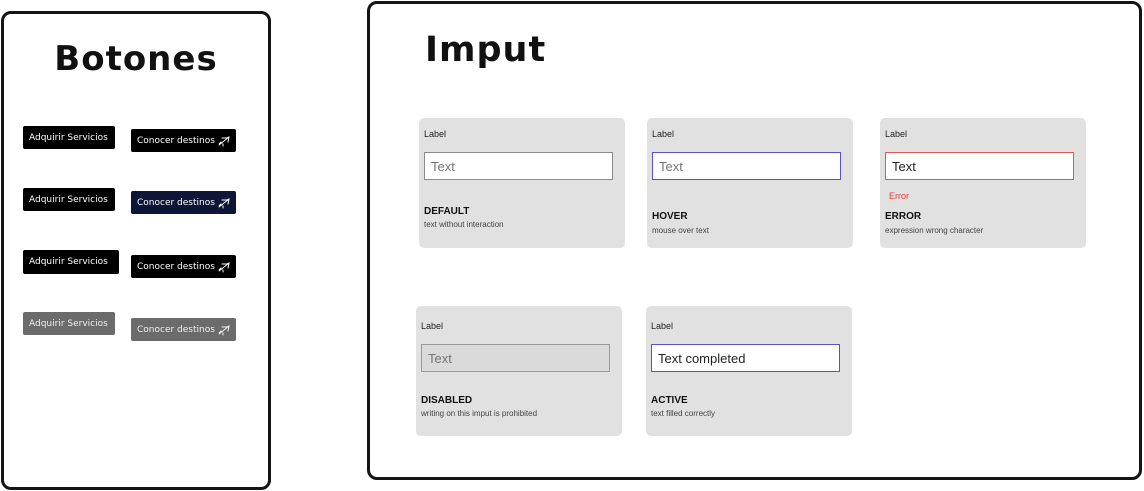 This screenshot has height=491, width=1144. I want to click on buttons-title: Botones, so click(136, 59).